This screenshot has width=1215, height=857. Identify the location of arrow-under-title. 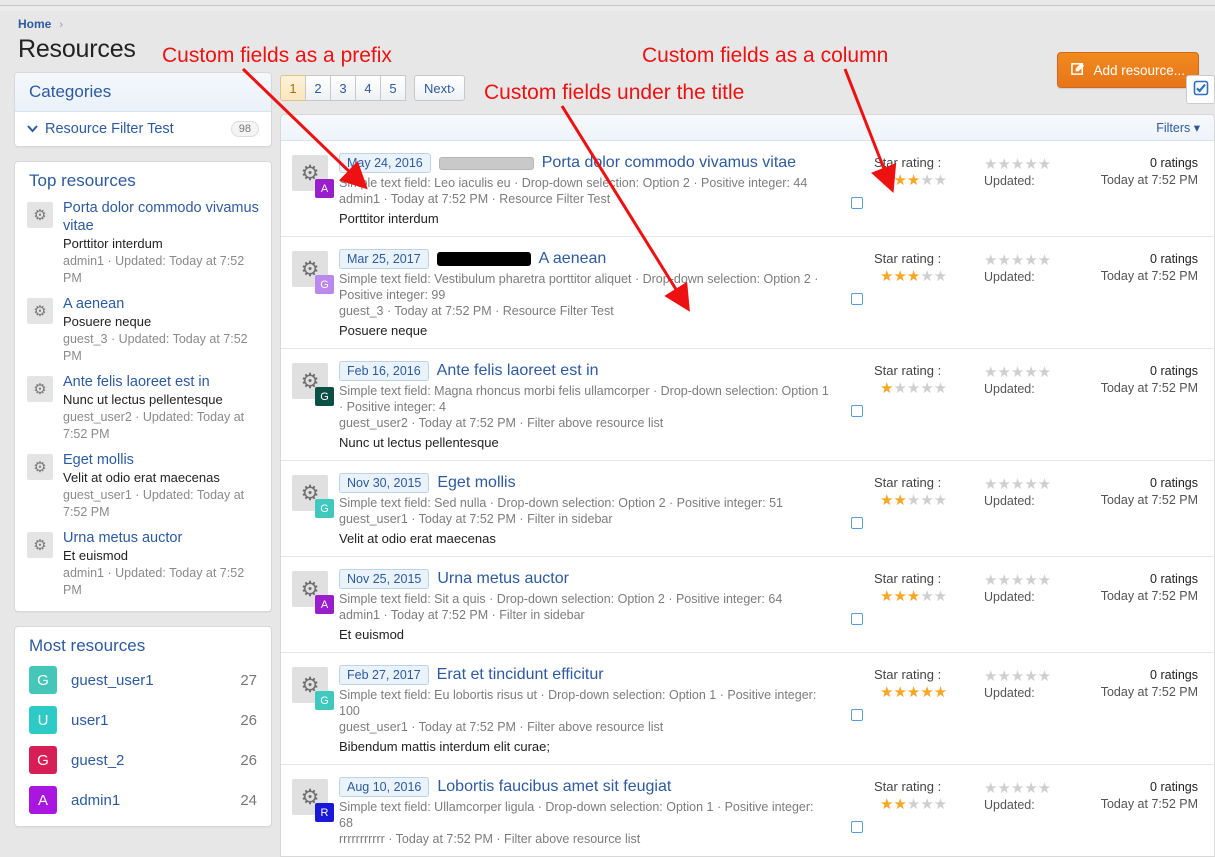
(625, 208).